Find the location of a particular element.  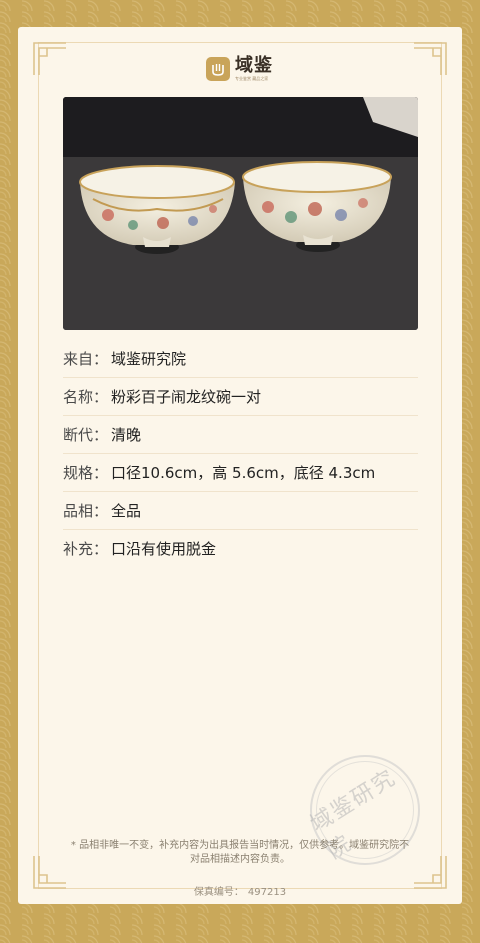

row-value: 清晚 is located at coordinates (126, 435).